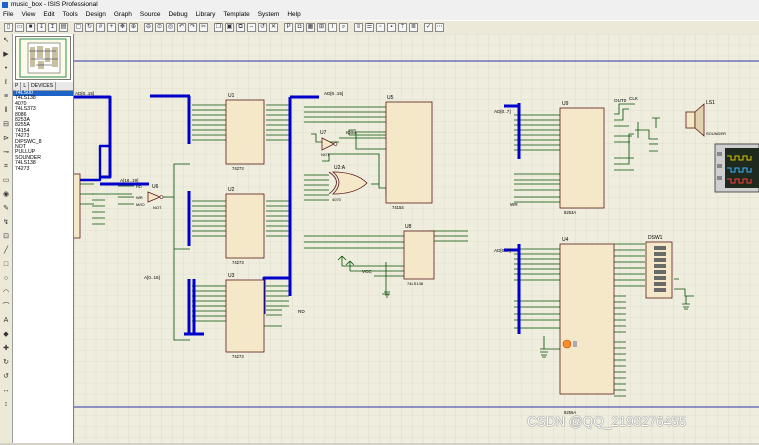 Image resolution: width=759 pixels, height=445 pixels. Describe the element at coordinates (659, 267) in the screenshot. I see `dip-switch-dsw1: DSW1` at that location.